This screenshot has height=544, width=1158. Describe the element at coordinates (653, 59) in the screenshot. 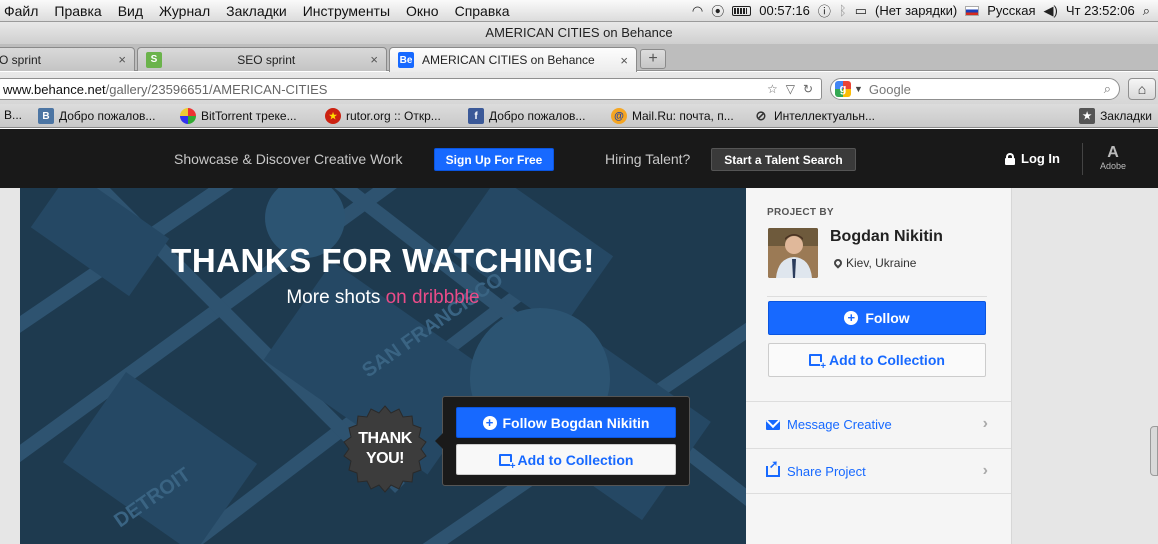

I see `new-tab-button: +` at that location.